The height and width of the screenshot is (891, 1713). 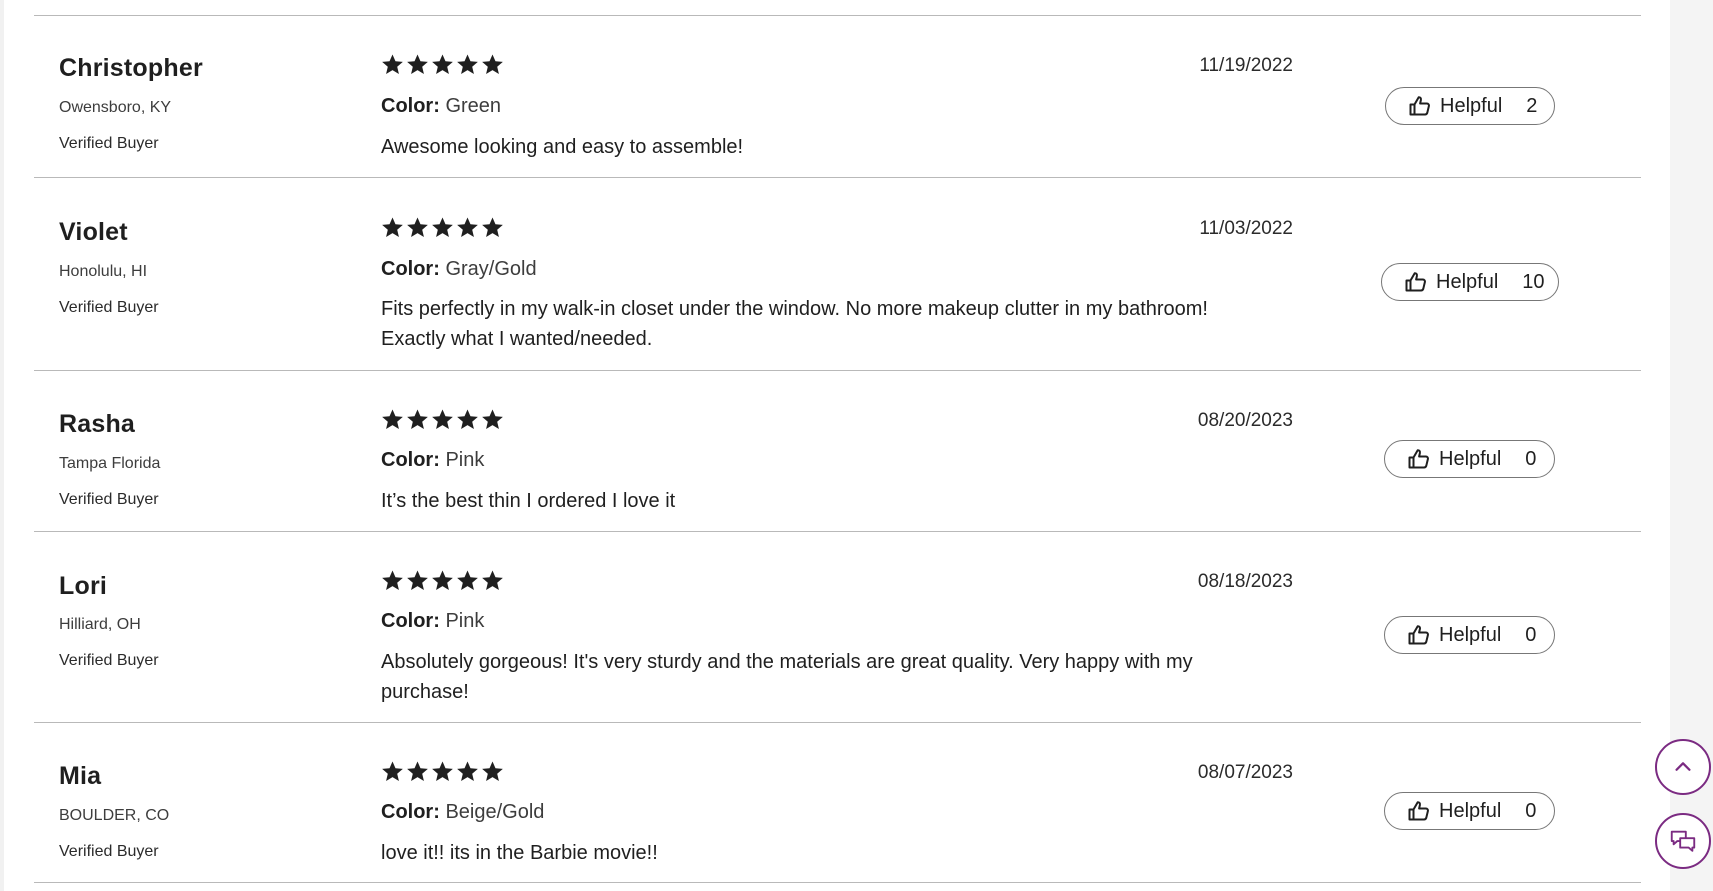 What do you see at coordinates (97, 424) in the screenshot?
I see `reviewer-name: Rasha` at bounding box center [97, 424].